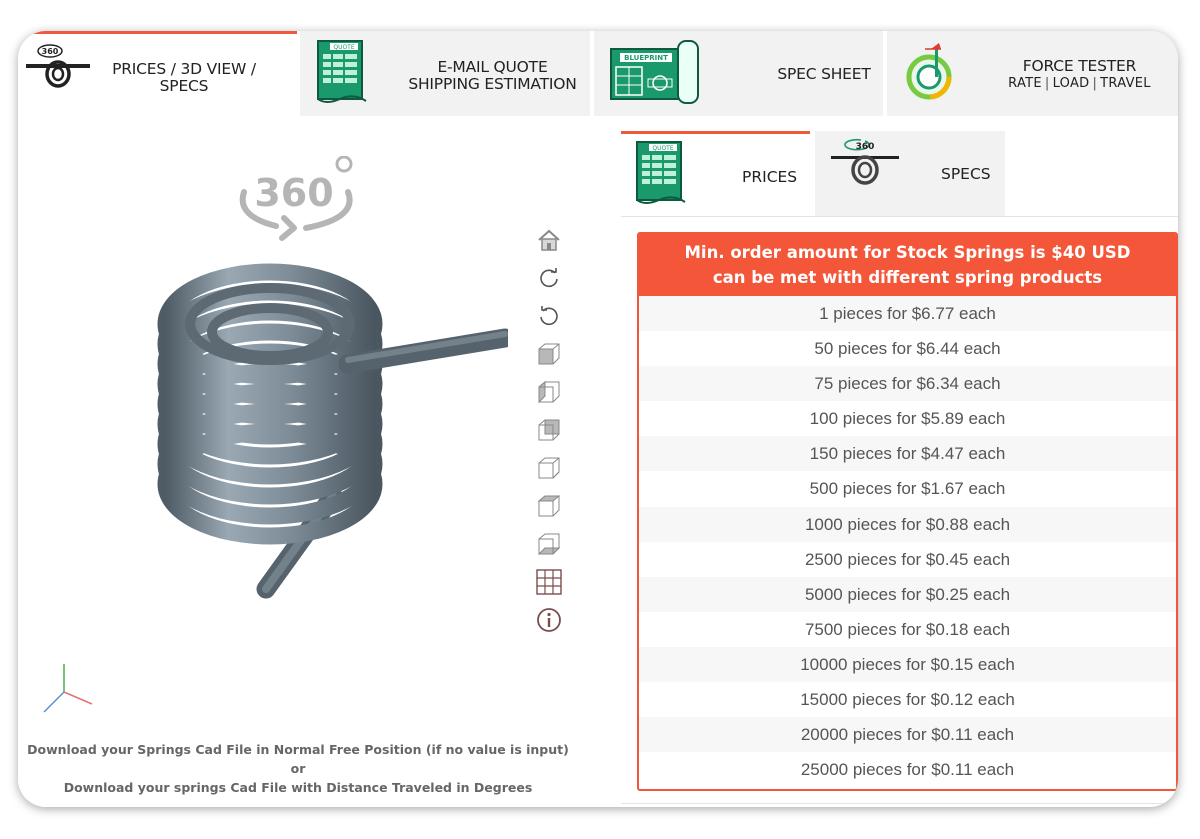  What do you see at coordinates (907, 489) in the screenshot?
I see `price-row: 500 pieces for $1.67 each` at bounding box center [907, 489].